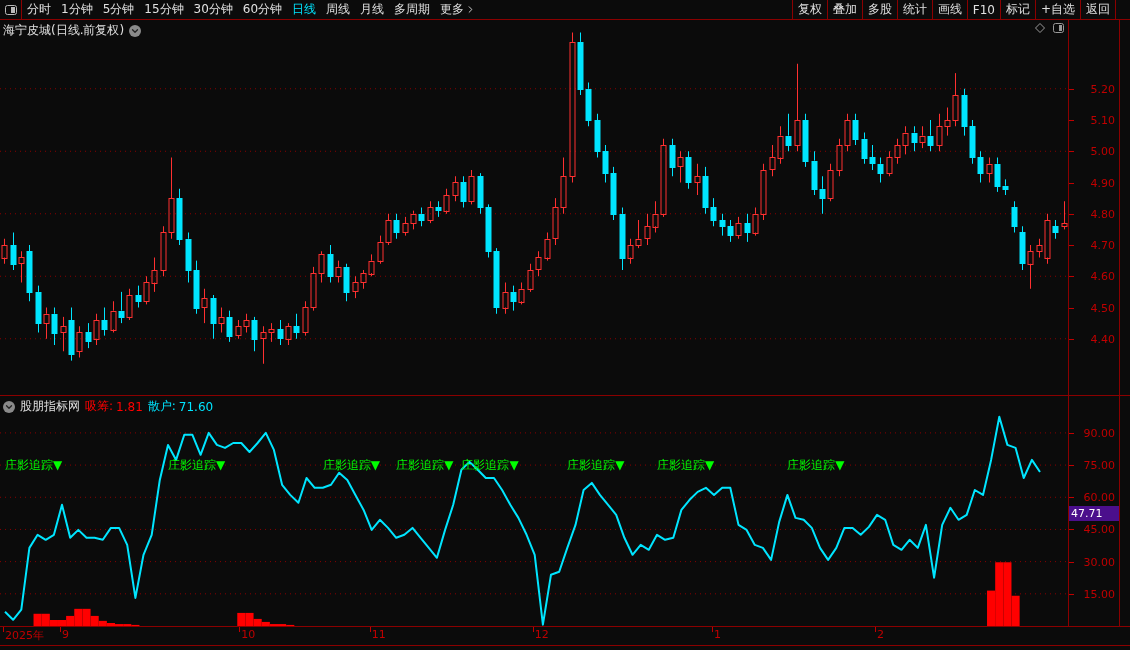 This screenshot has height=650, width=1130. I want to click on period-tab: 更多, so click(458, 9).